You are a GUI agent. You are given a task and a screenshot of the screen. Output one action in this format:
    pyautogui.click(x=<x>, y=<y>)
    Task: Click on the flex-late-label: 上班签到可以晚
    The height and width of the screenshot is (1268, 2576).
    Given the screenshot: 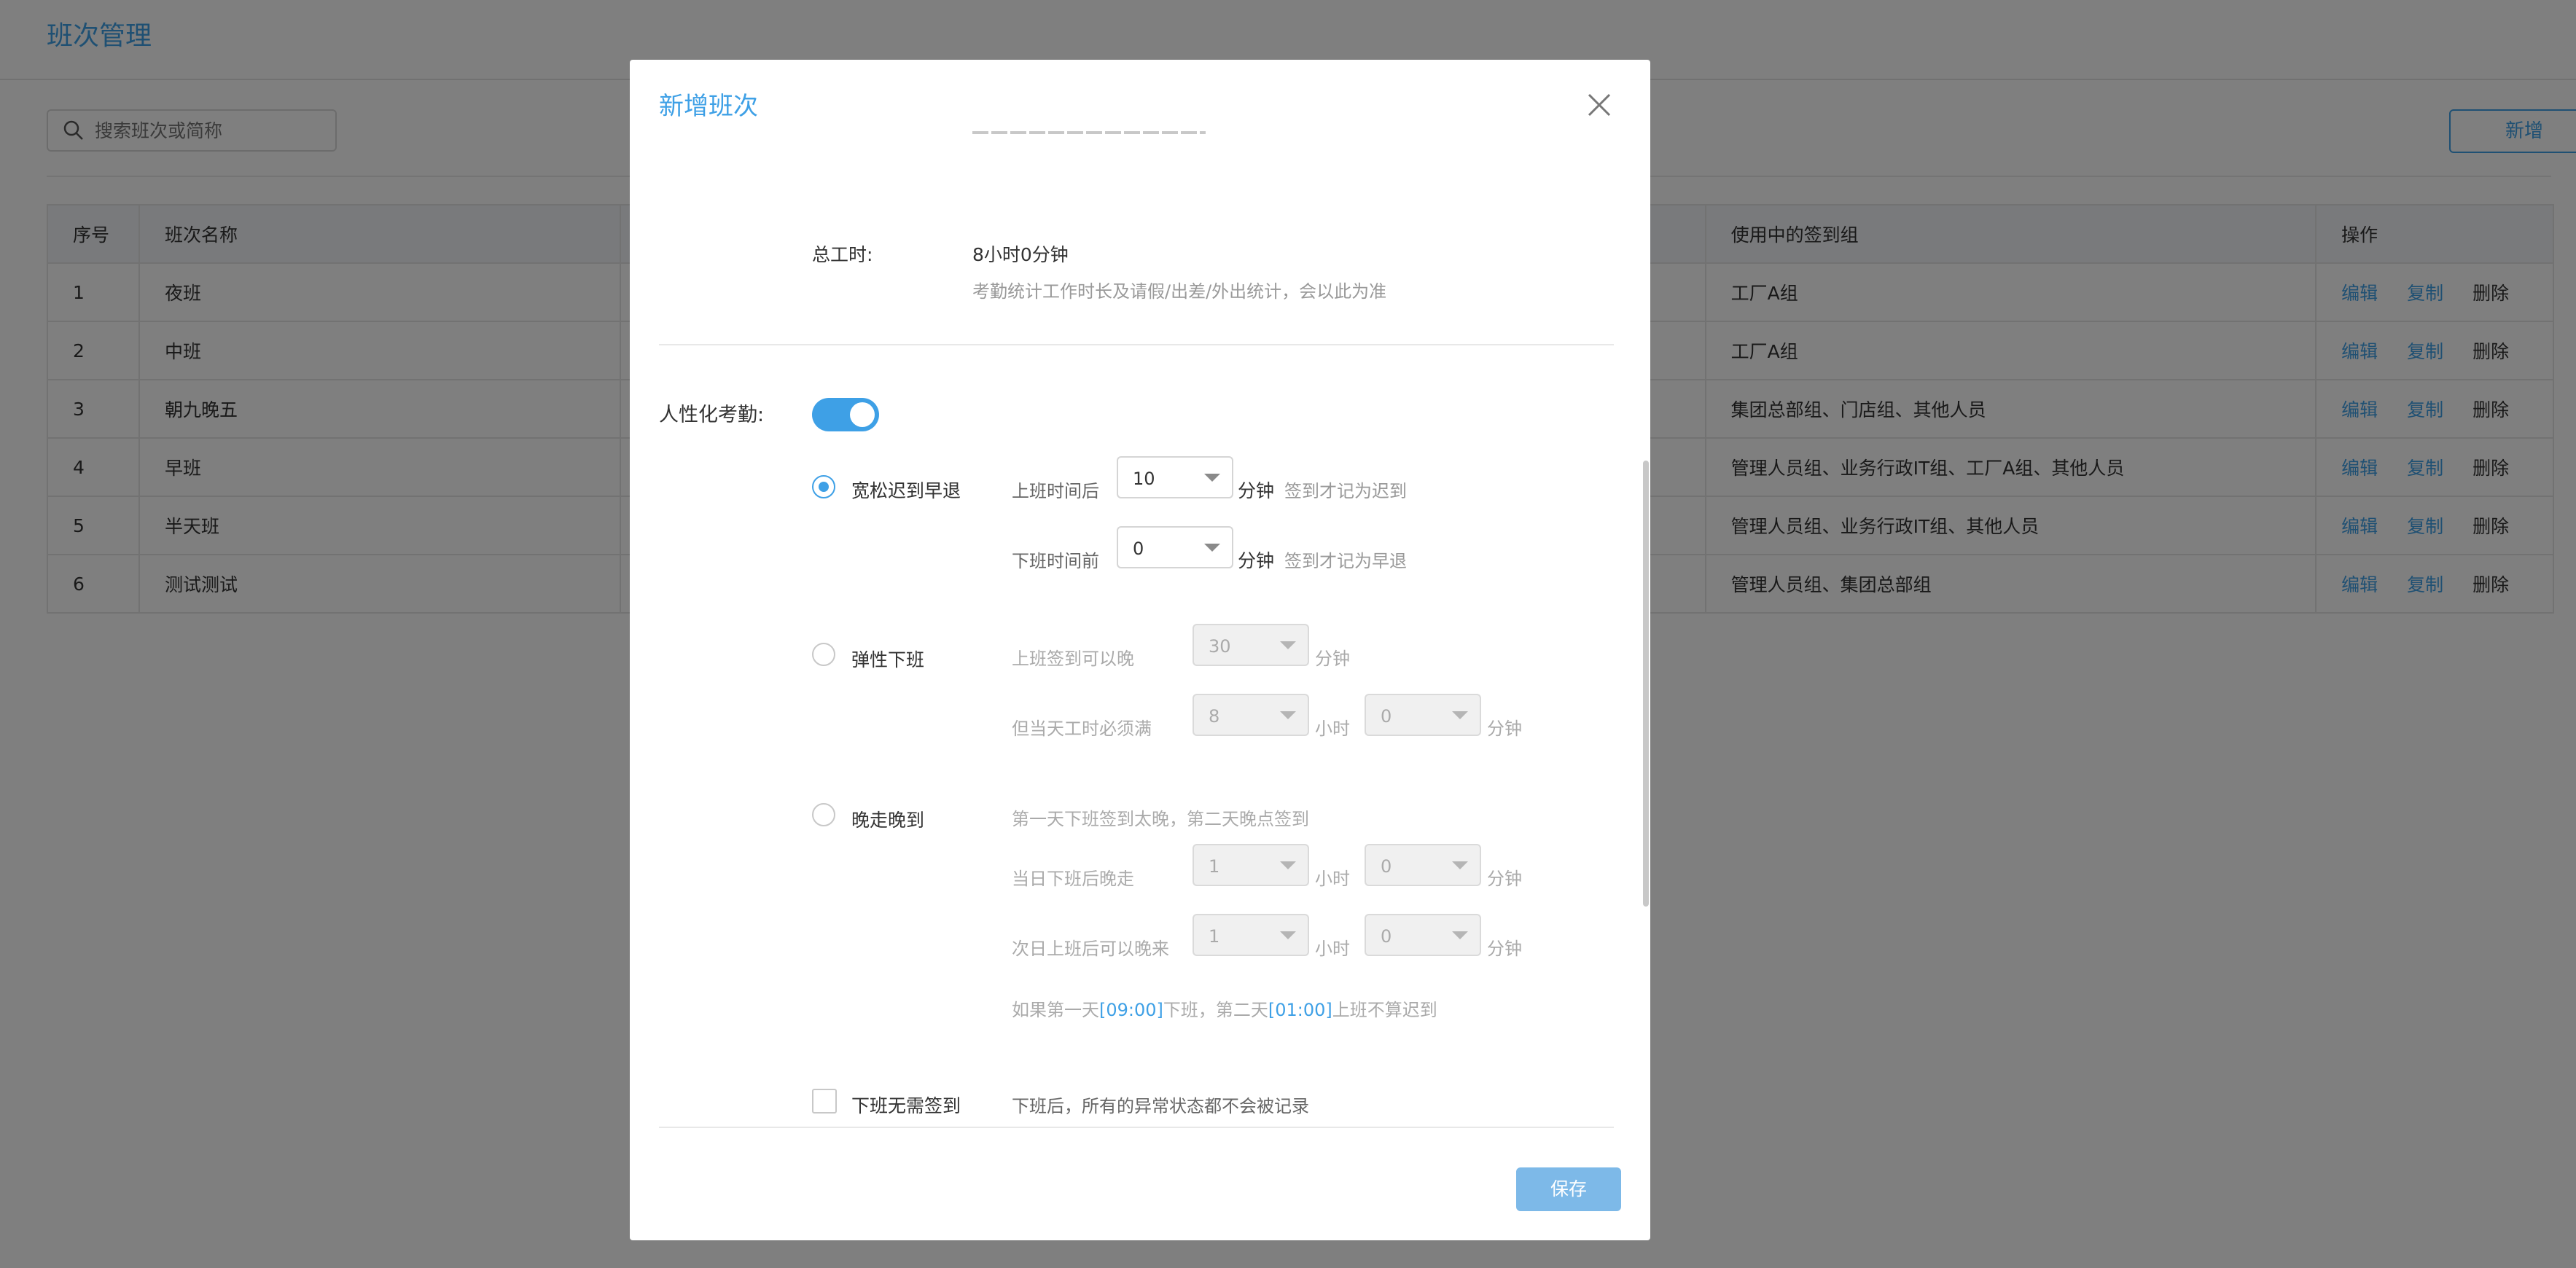 What is the action you would take?
    pyautogui.click(x=1073, y=659)
    